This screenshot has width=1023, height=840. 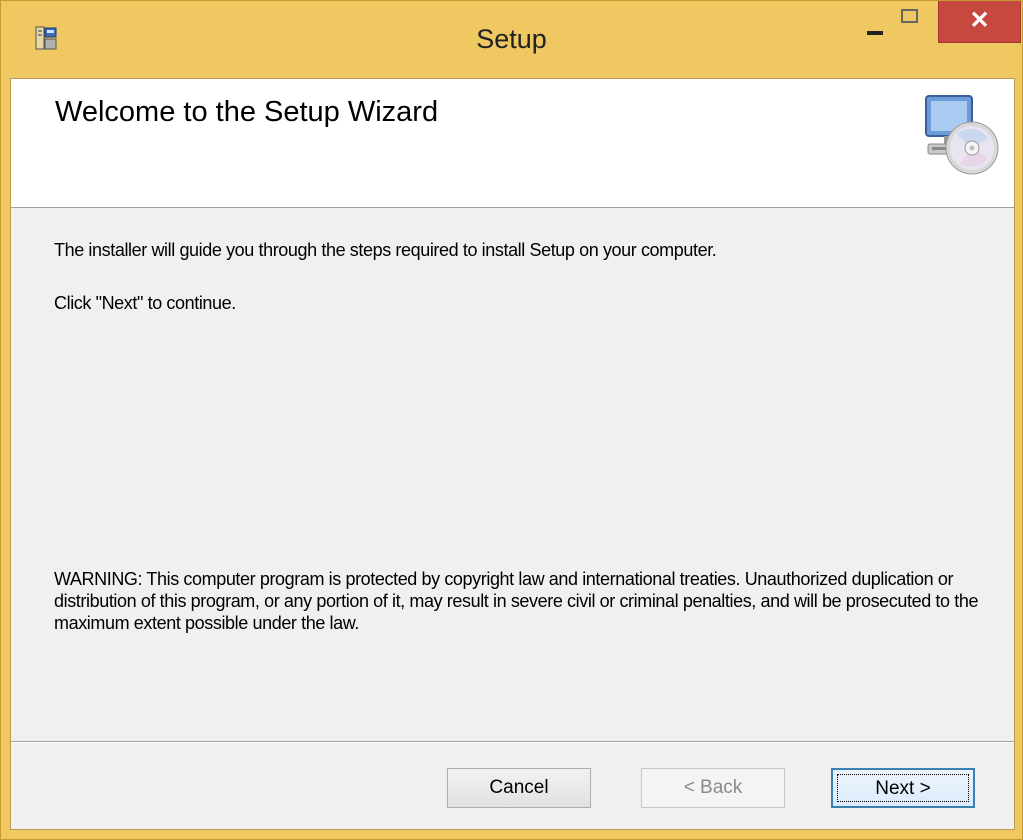 I want to click on maximize-button, so click(x=910, y=22).